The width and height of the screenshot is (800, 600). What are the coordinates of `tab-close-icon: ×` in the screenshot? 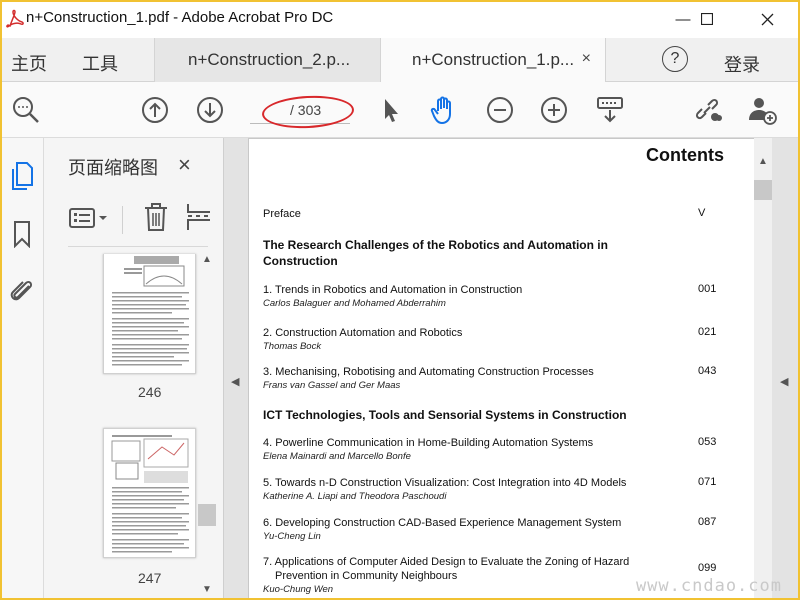 It's located at (586, 59).